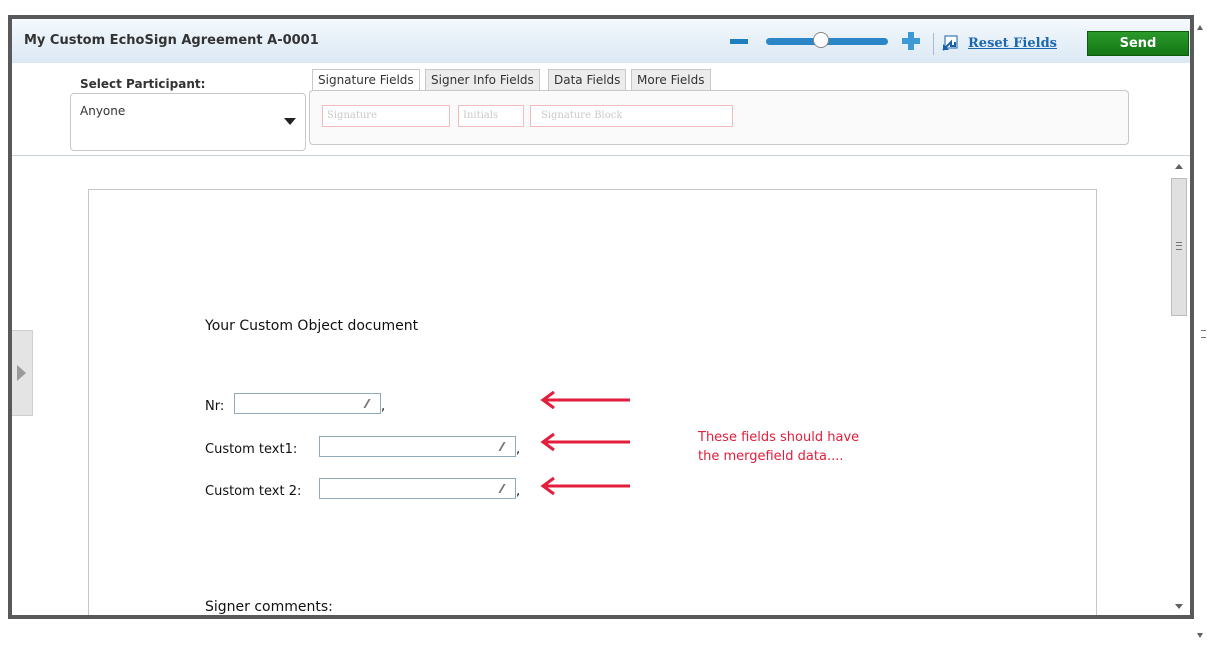  Describe the element at coordinates (603, 7) in the screenshot. I see `top-margin` at that location.